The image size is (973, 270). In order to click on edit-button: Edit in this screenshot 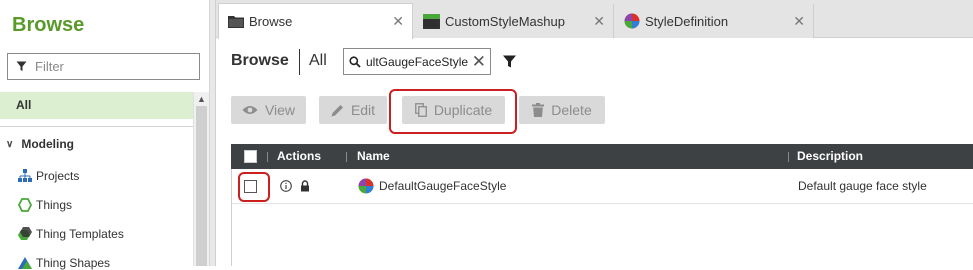, I will do `click(353, 110)`.